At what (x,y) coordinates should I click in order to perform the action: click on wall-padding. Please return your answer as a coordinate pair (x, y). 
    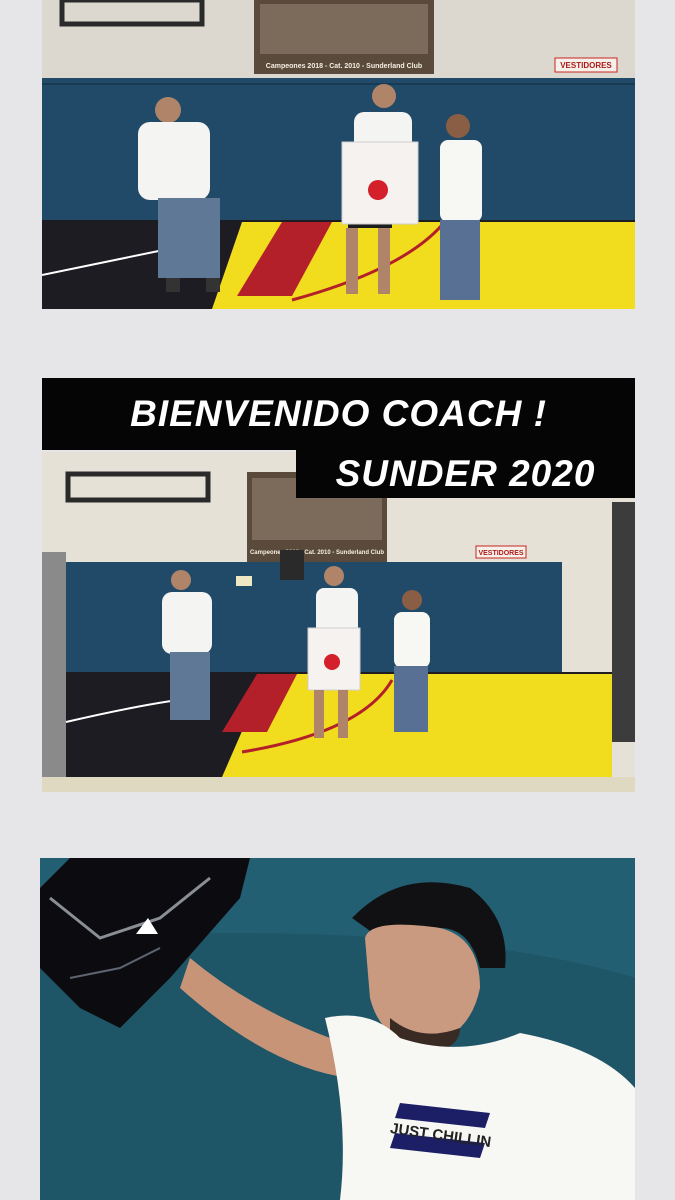
    Looking at the image, I should click on (338, 149).